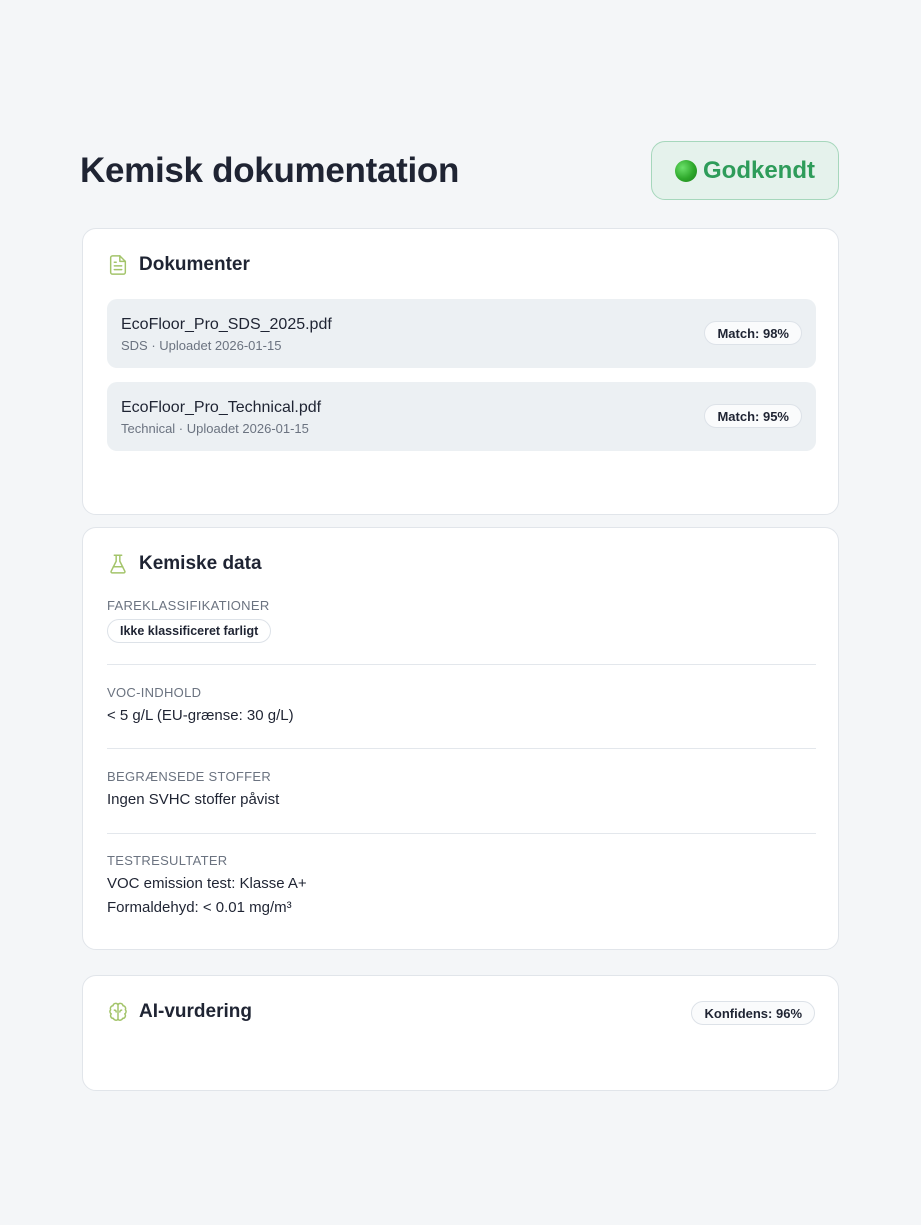  Describe the element at coordinates (753, 1013) in the screenshot. I see `confidence-badge: Konfidens: 96%` at that location.